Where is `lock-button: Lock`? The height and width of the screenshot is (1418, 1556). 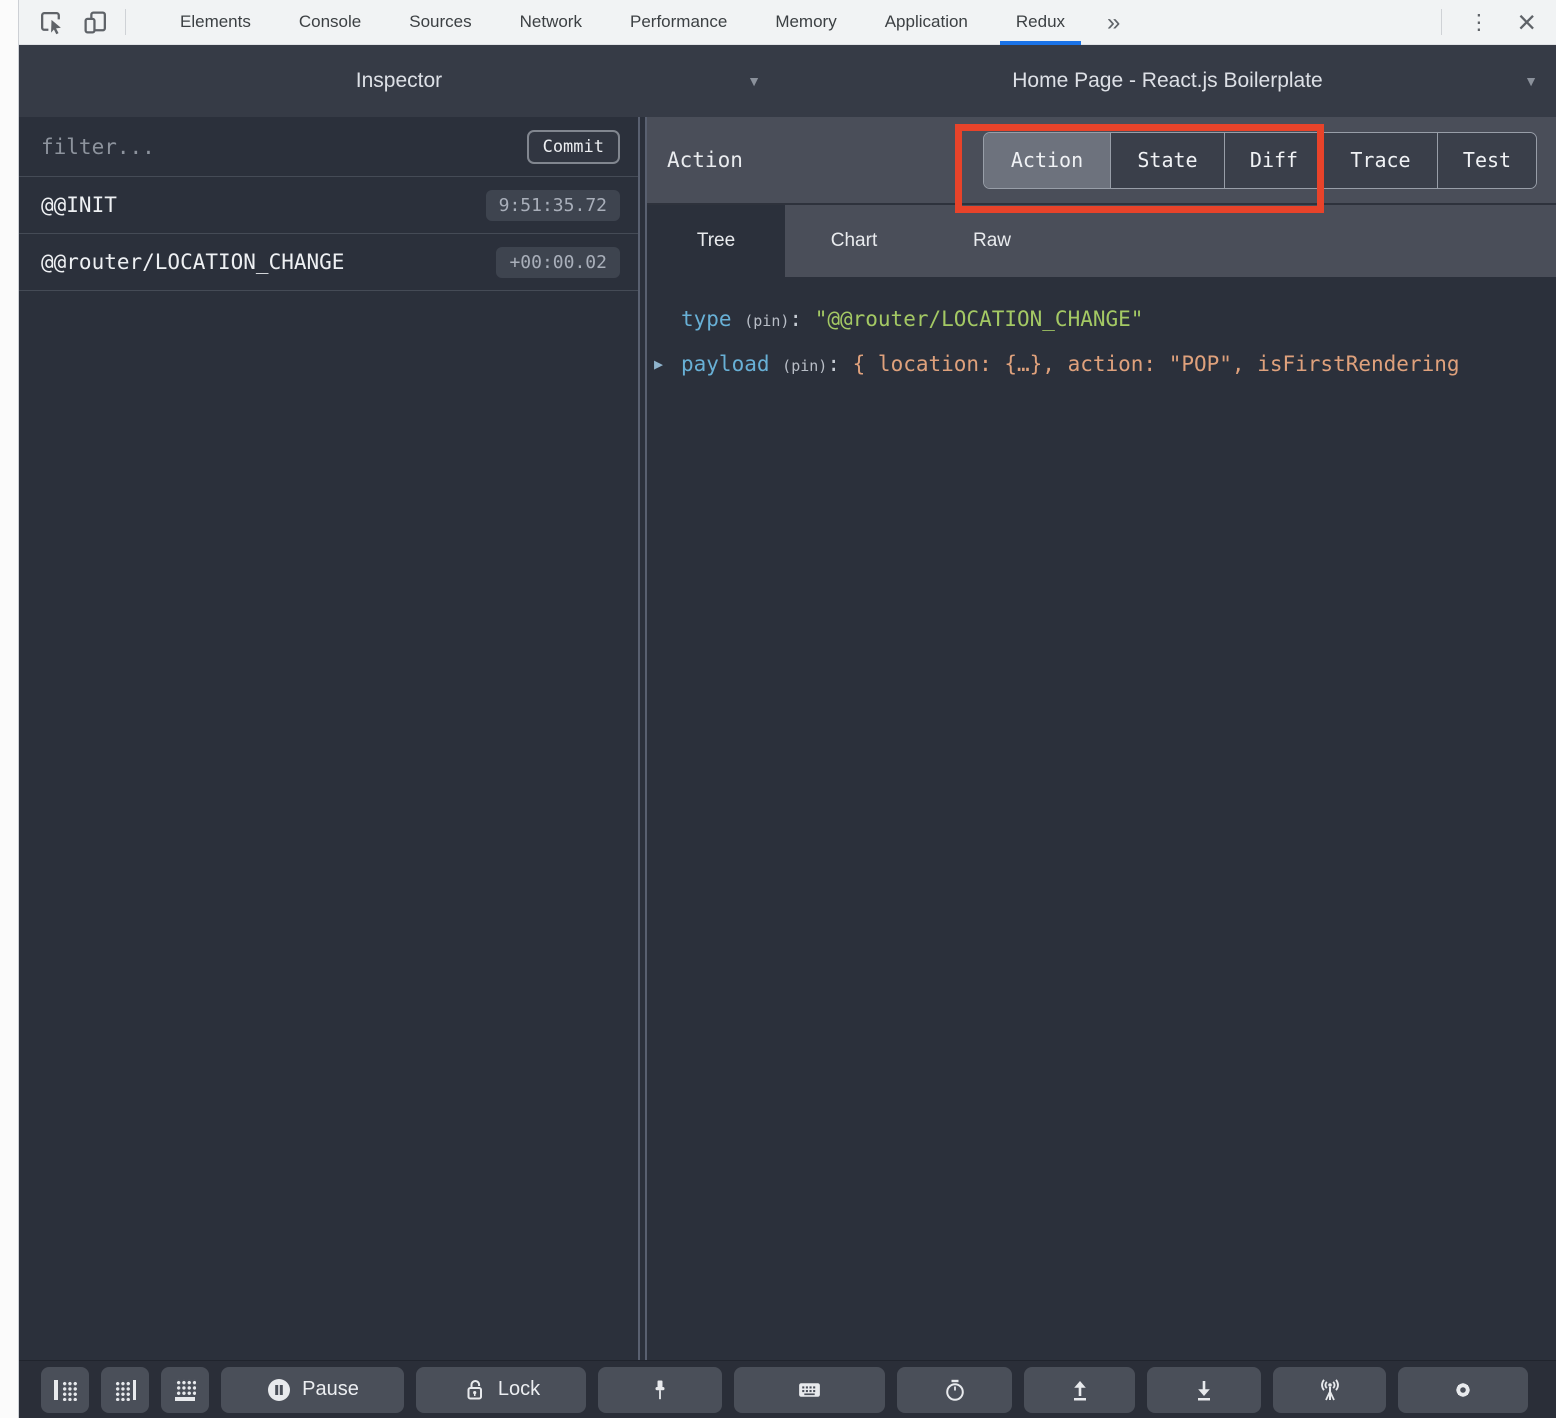
lock-button: Lock is located at coordinates (501, 1389).